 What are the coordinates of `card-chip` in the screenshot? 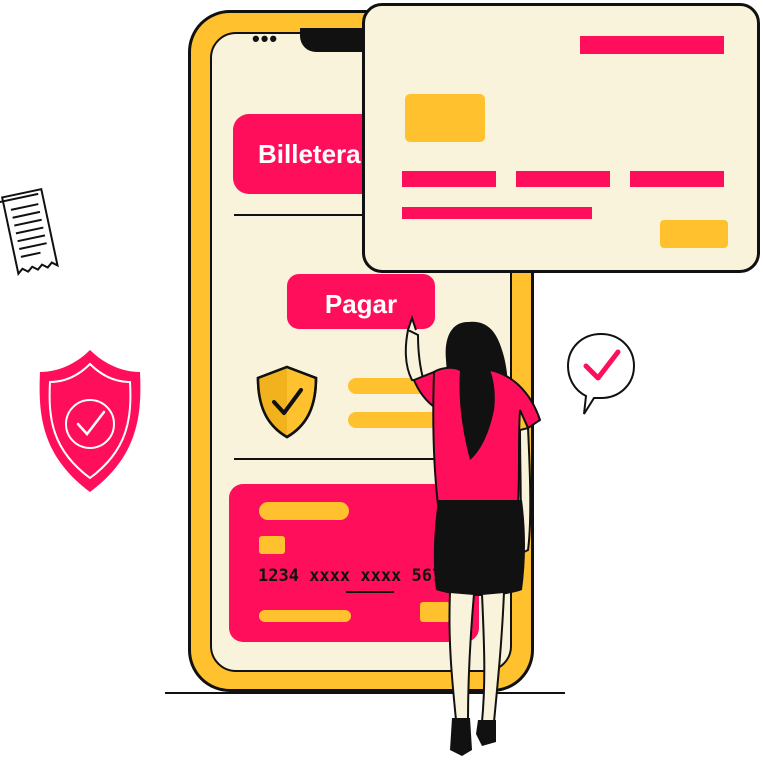 It's located at (272, 545).